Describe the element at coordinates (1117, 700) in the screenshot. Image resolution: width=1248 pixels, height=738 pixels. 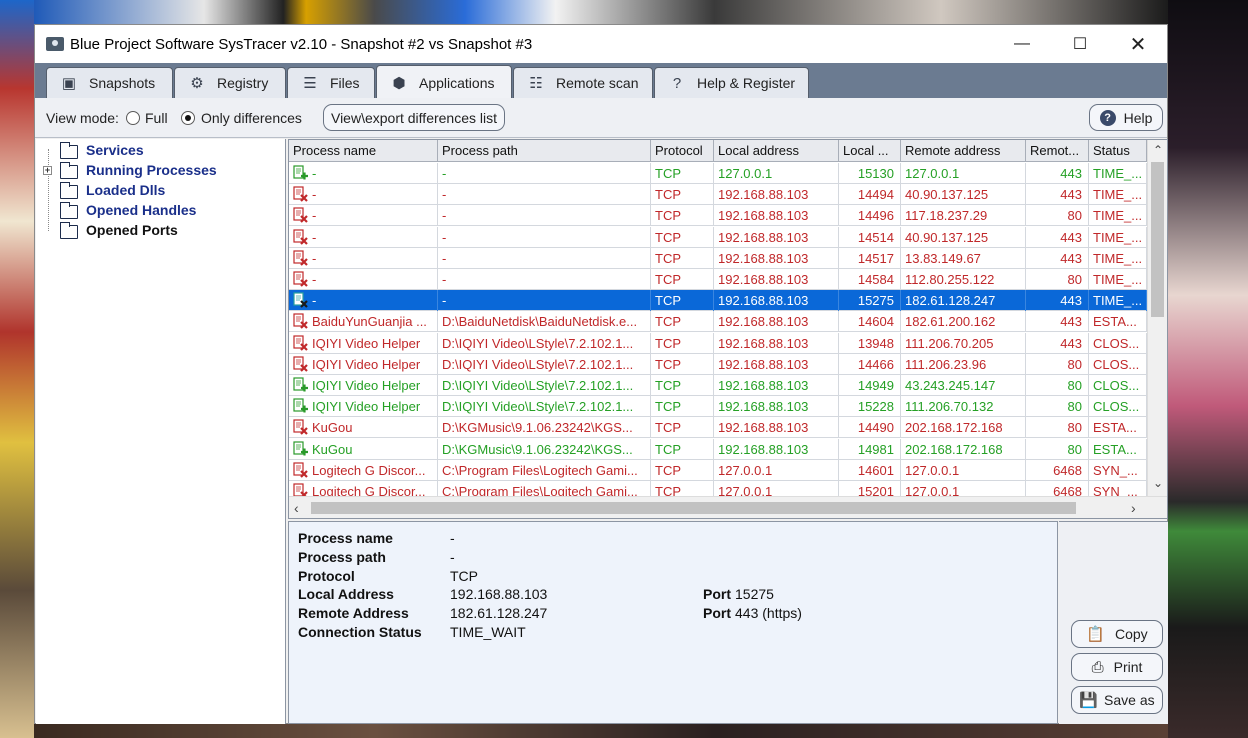
I see `save-as-button: 💾 Save as` at that location.